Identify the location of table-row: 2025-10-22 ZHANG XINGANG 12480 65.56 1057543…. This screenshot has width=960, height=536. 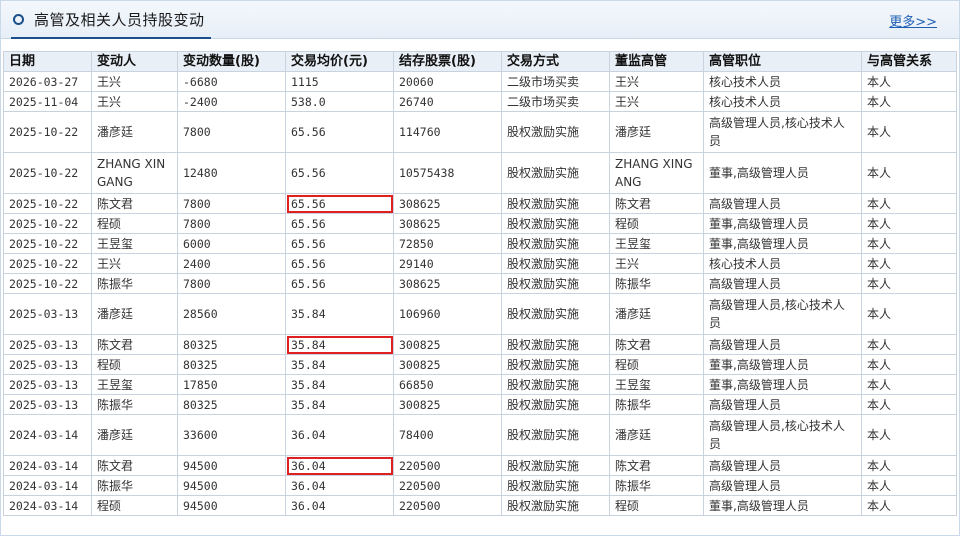
(480, 173).